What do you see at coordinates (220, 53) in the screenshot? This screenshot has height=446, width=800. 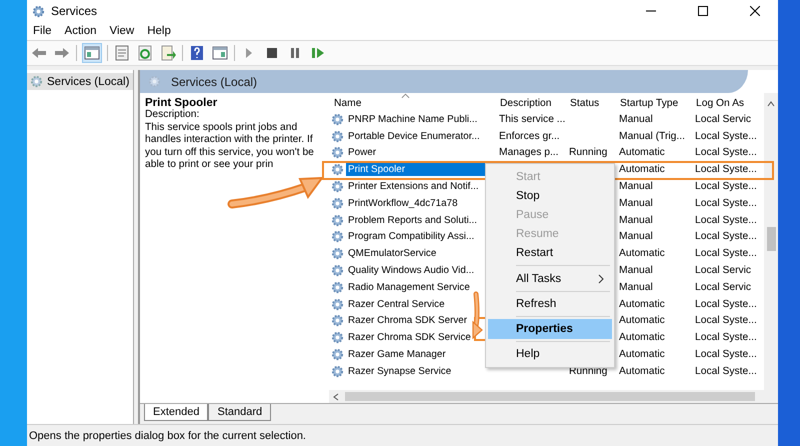 I see `action-pane-icon` at bounding box center [220, 53].